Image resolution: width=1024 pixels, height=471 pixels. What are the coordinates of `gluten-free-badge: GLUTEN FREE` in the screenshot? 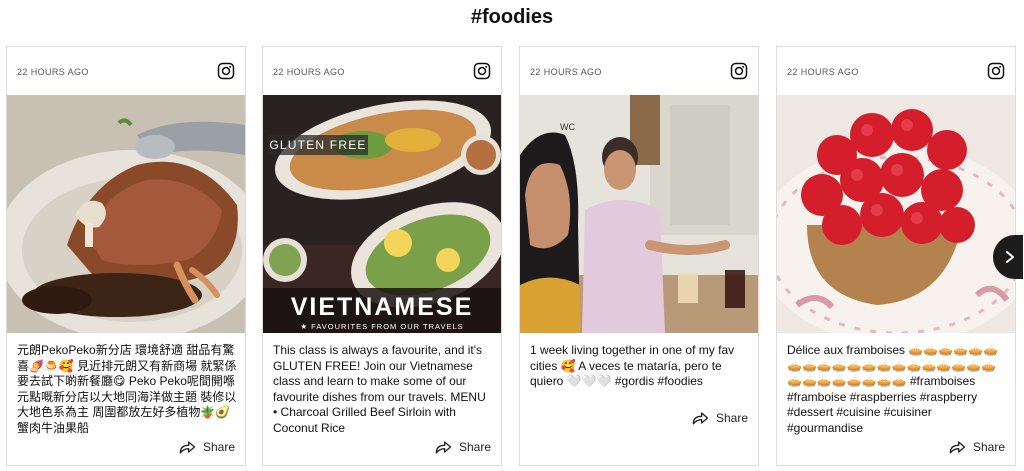 It's located at (317, 145).